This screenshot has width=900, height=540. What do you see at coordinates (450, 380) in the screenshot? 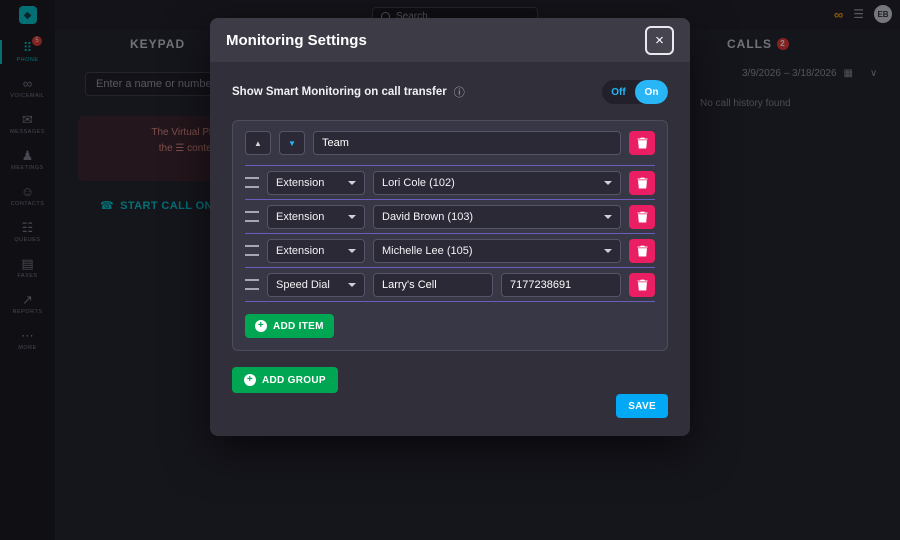
I see `add-group-row: + ADD GROUP` at bounding box center [450, 380].